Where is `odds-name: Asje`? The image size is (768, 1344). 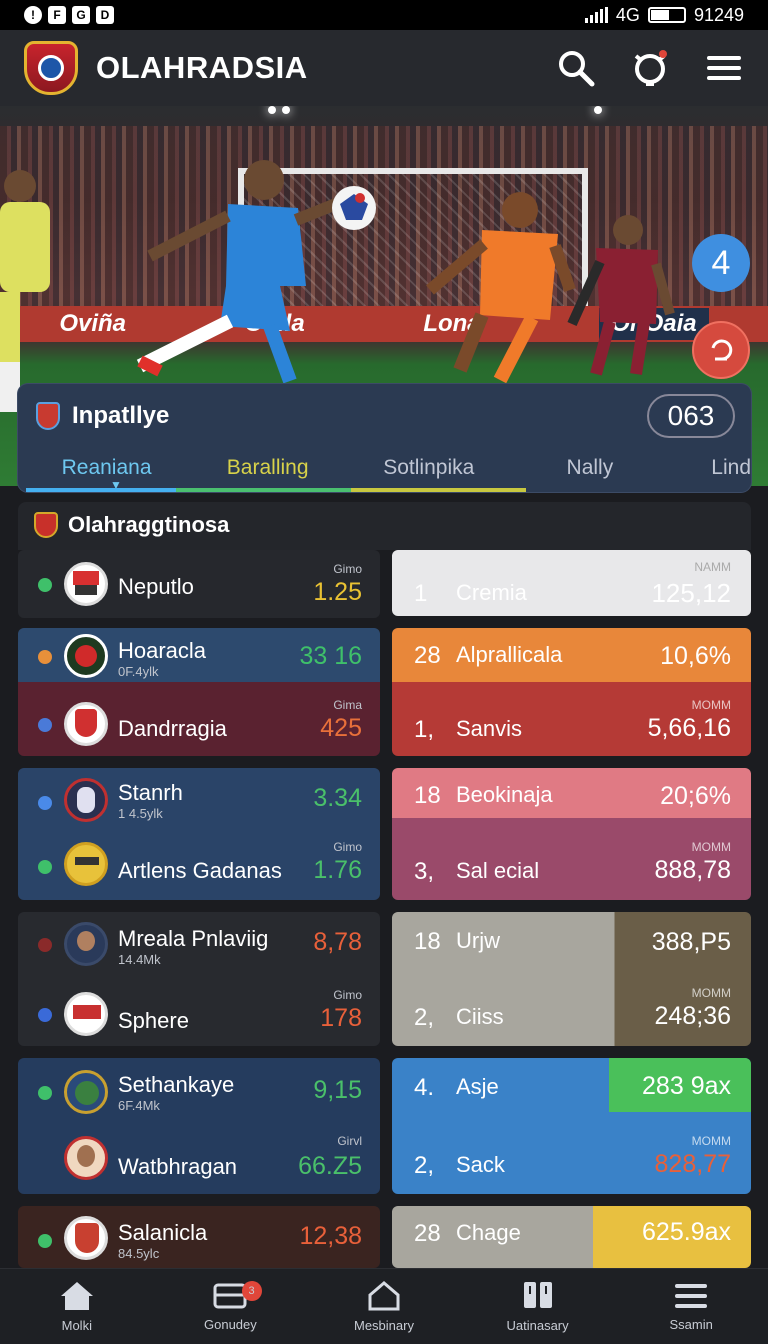 odds-name: Asje is located at coordinates (477, 1086).